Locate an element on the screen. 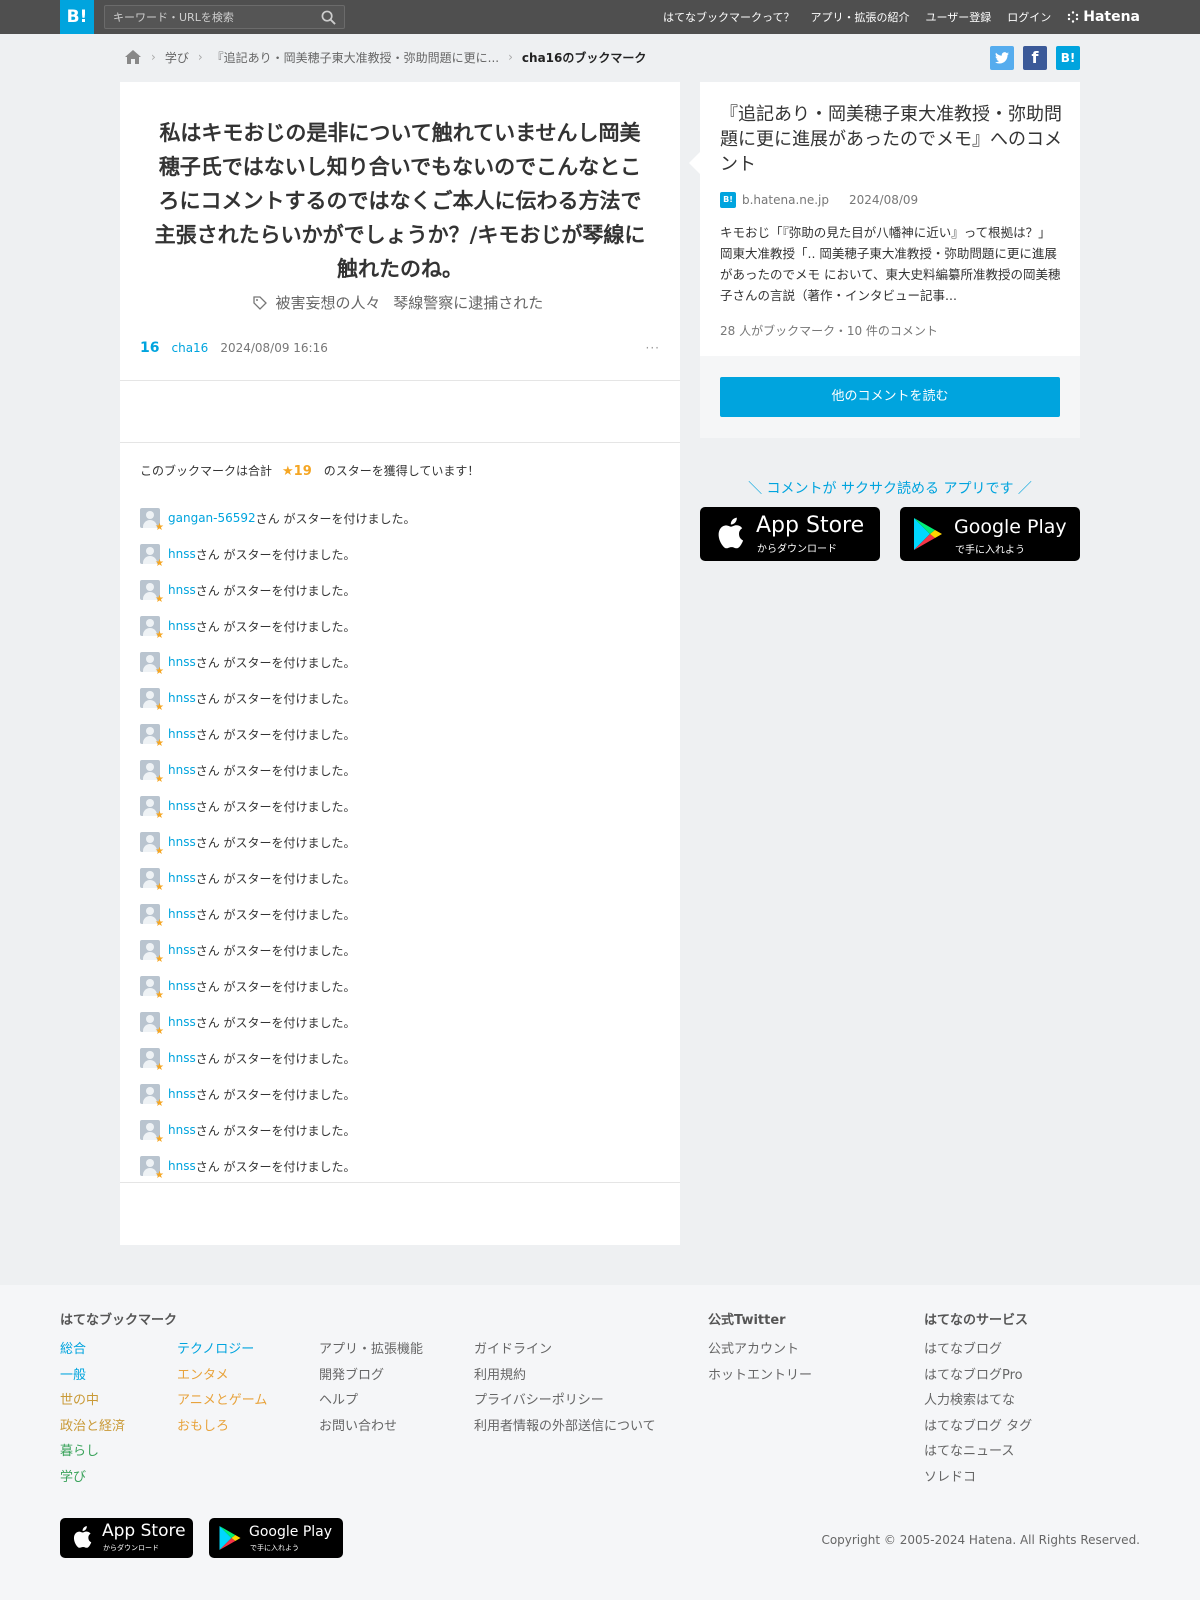 The image size is (1200, 1600). footer-google-play-badge: Google Play で手に入れよう is located at coordinates (276, 1538).